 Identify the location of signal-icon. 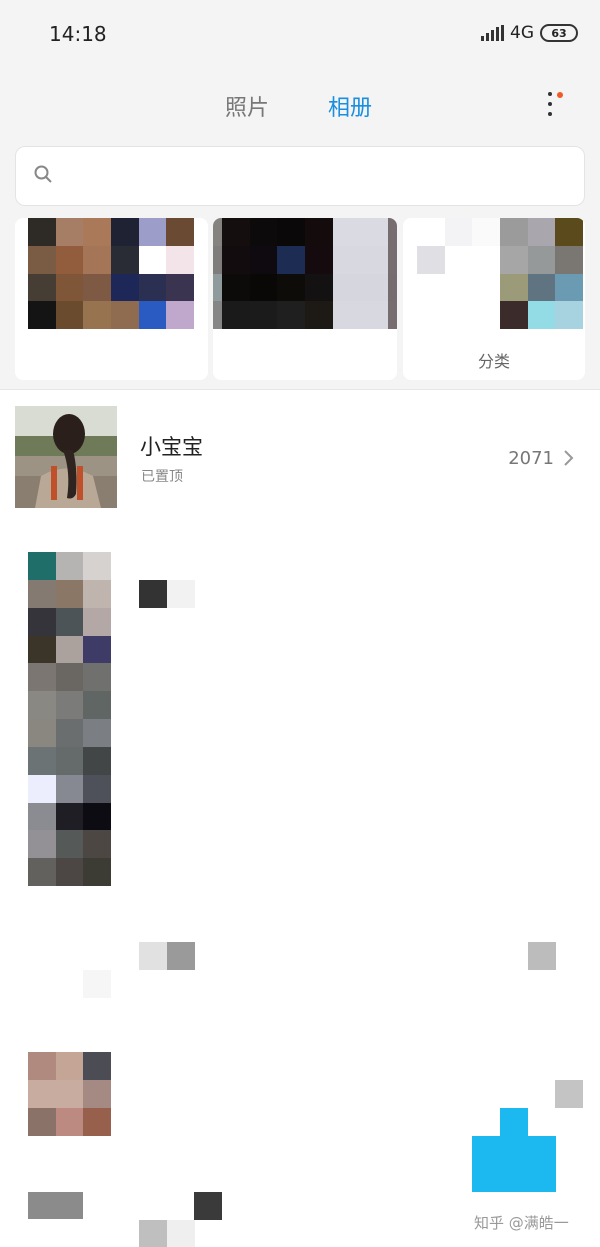
(492, 33).